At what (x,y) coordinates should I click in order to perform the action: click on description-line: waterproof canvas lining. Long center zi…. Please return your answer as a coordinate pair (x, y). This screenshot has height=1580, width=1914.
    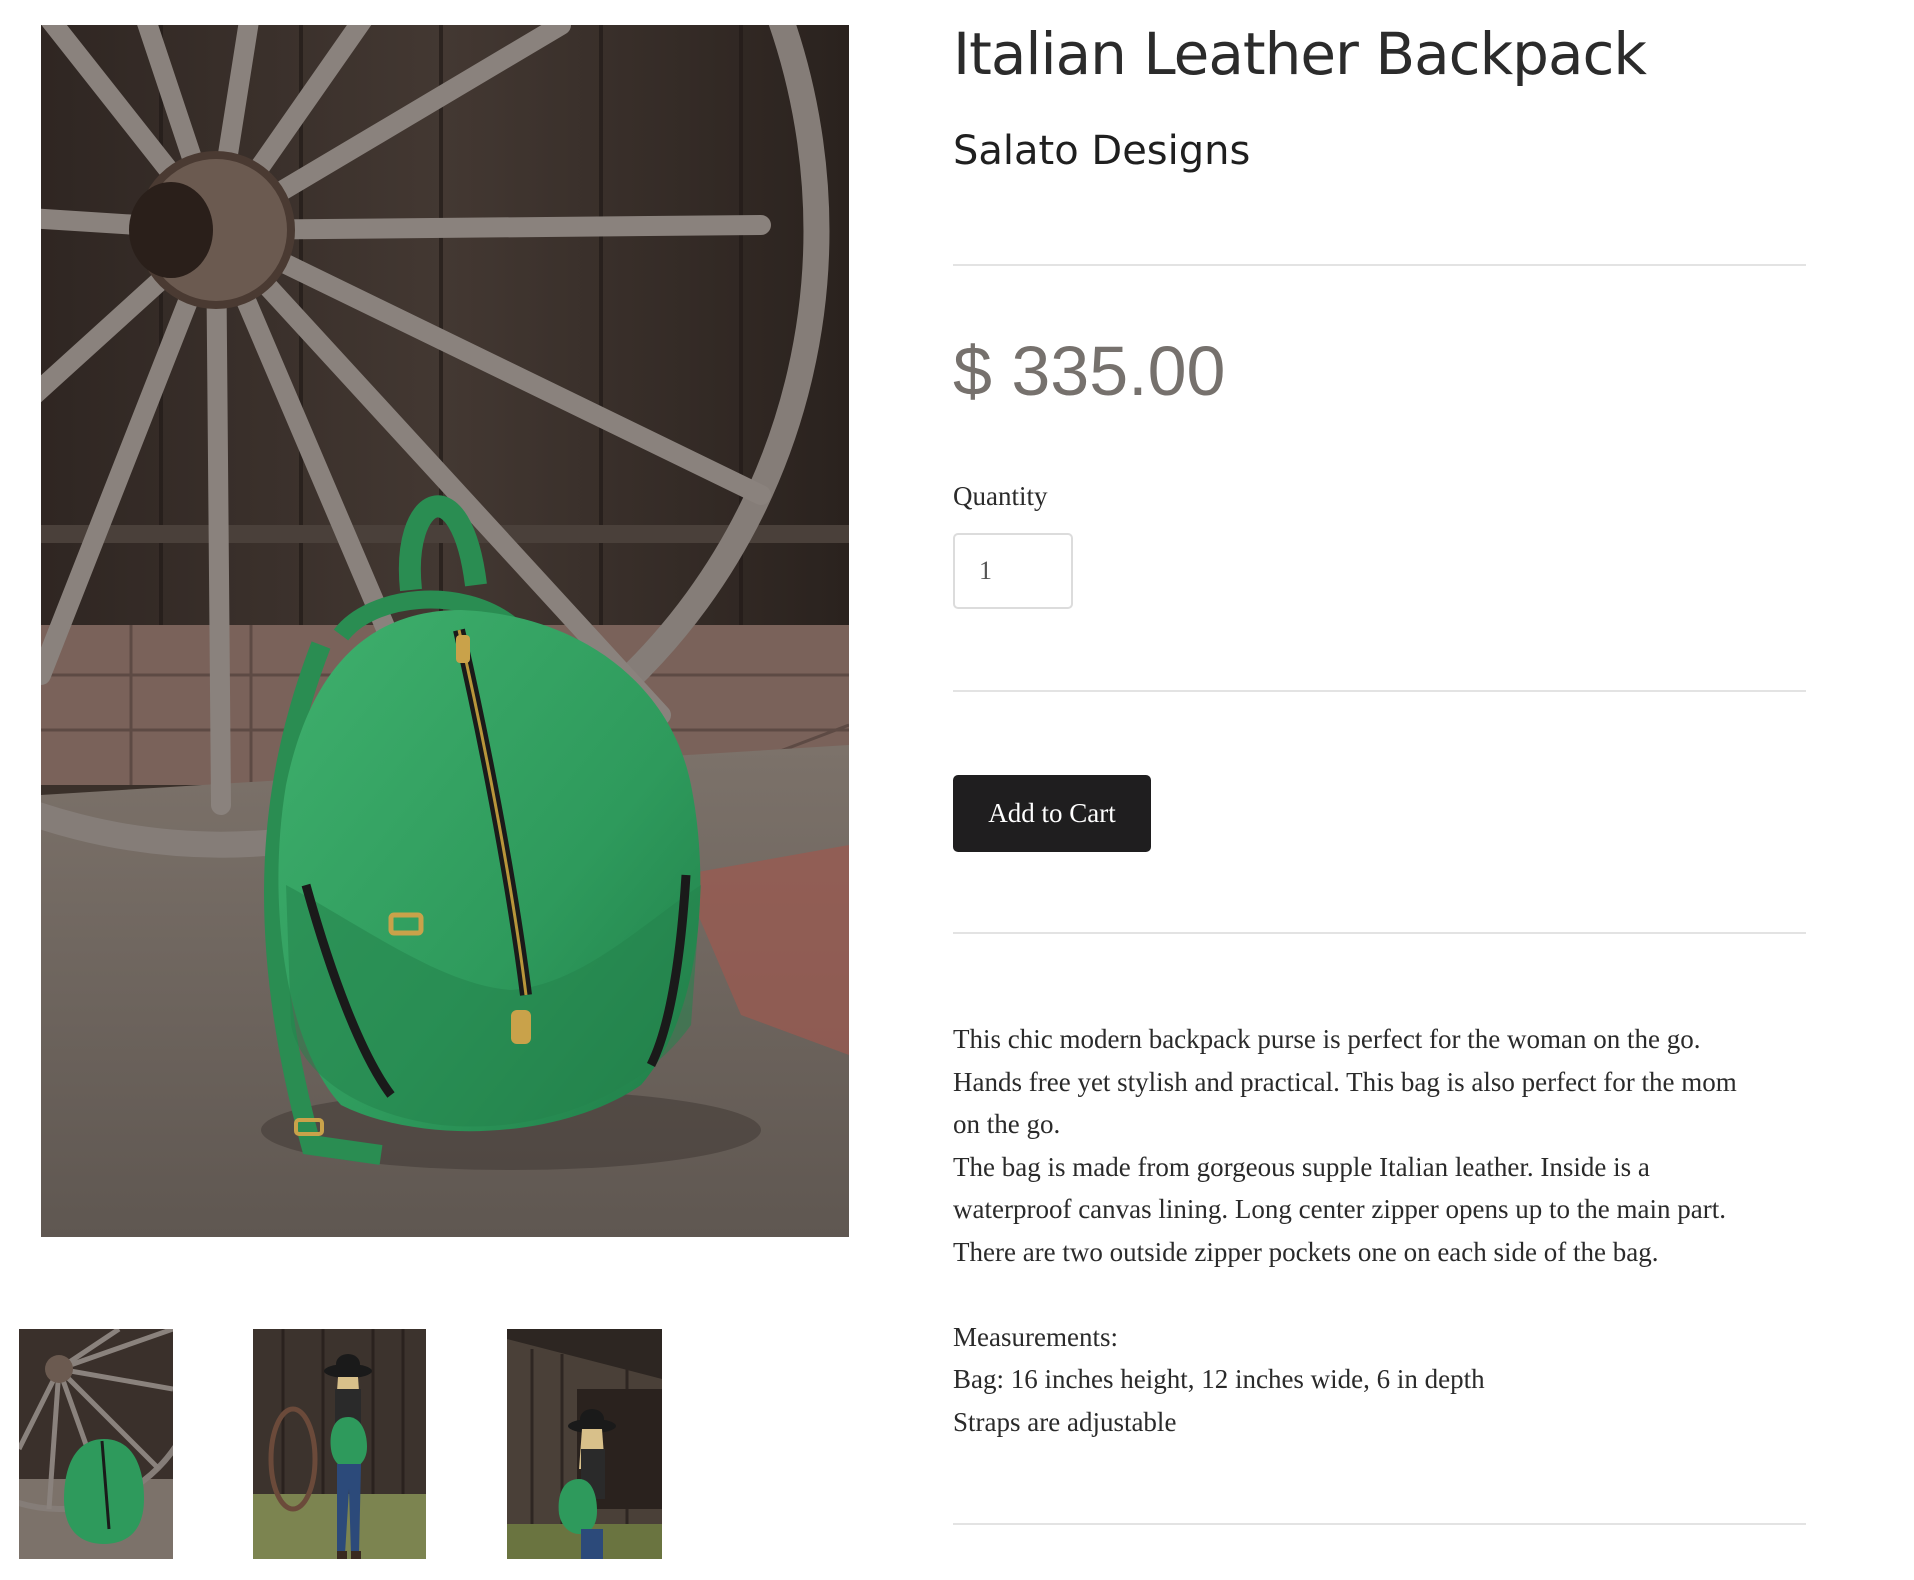
    Looking at the image, I should click on (1339, 1209).